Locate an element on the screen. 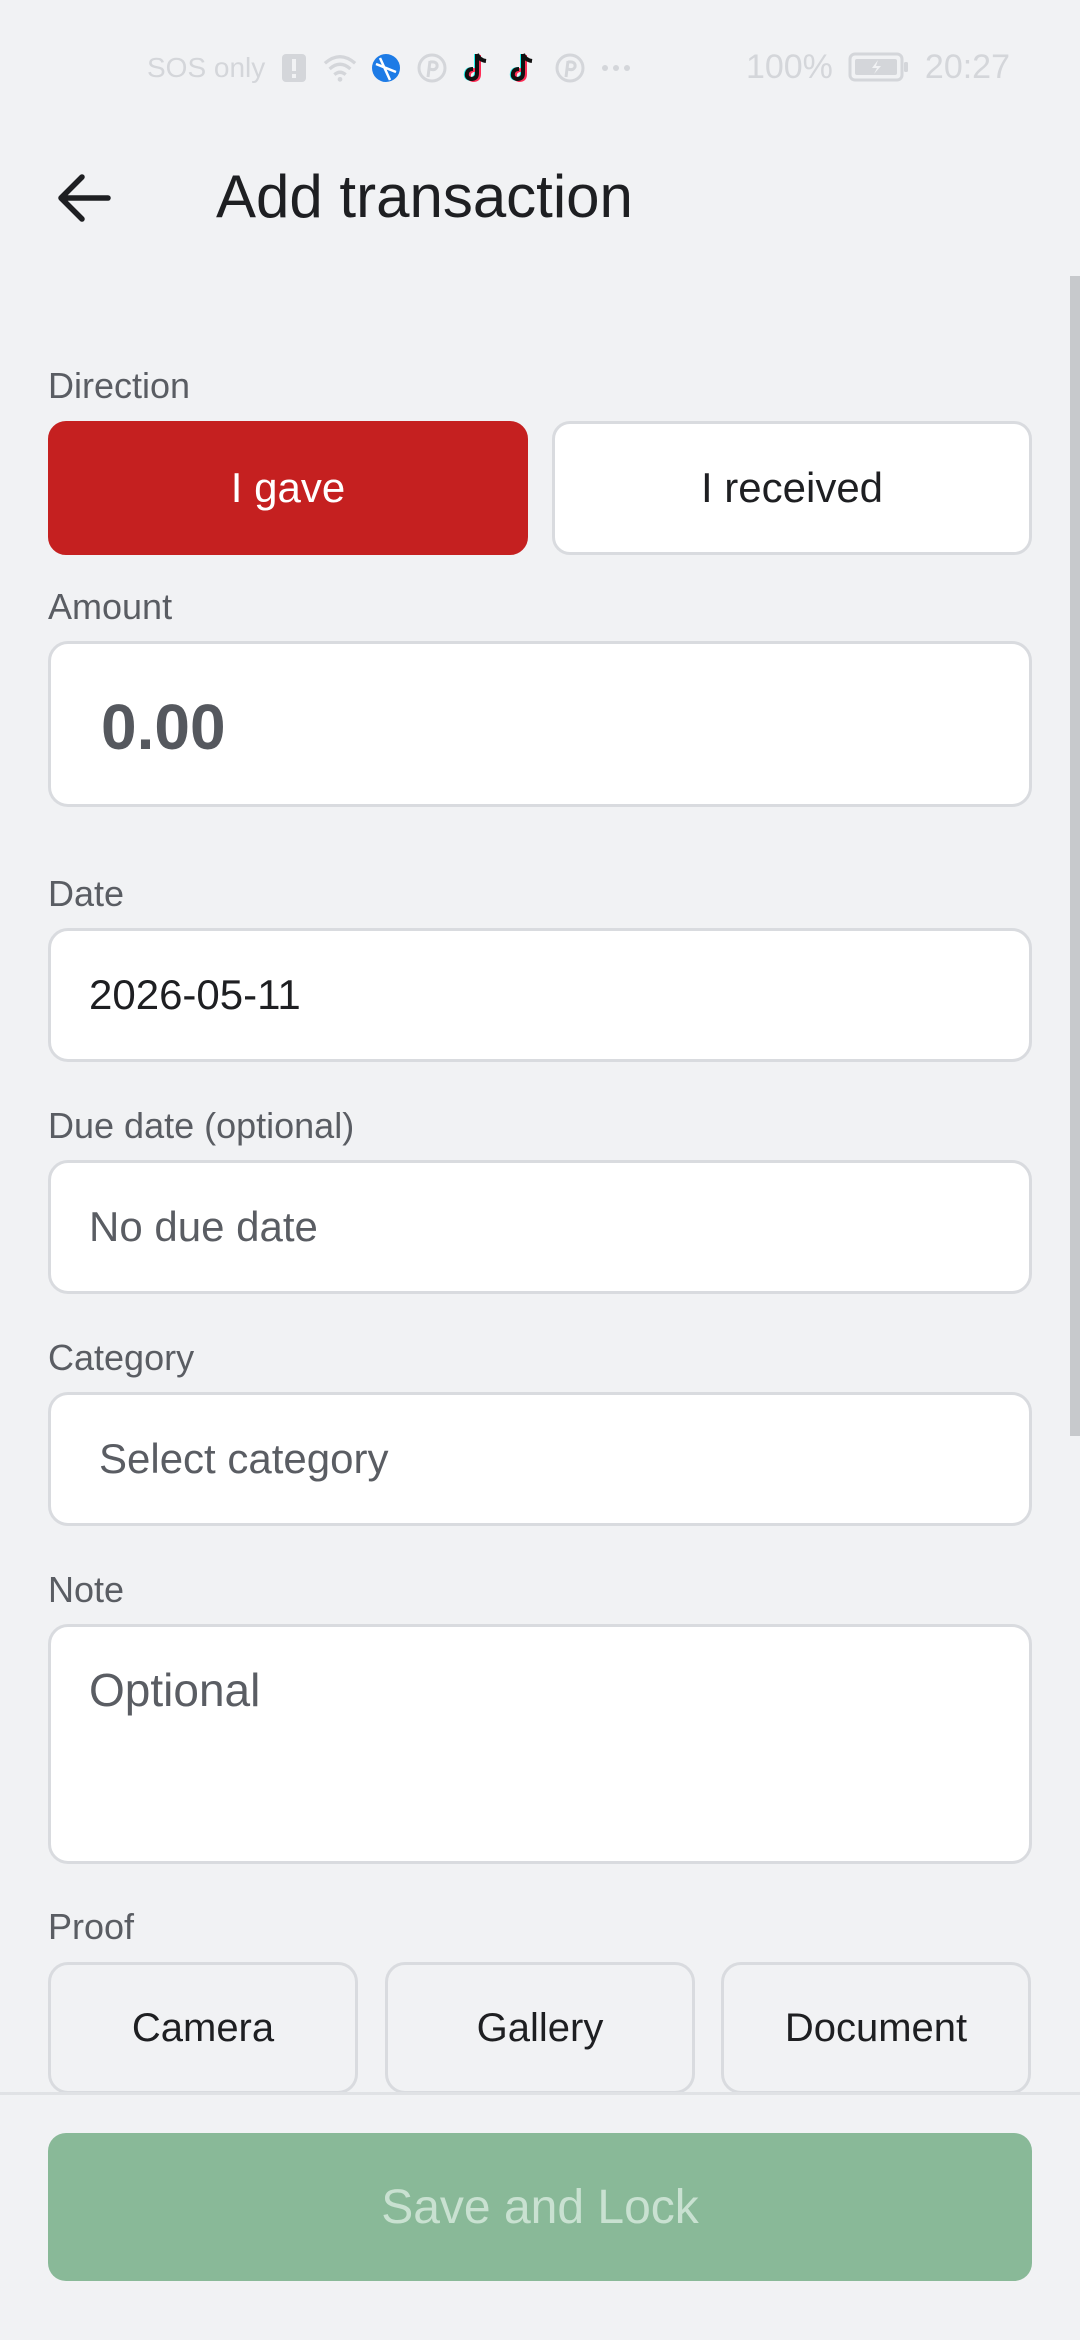  due-date-placeholder: No due date is located at coordinates (203, 1226).